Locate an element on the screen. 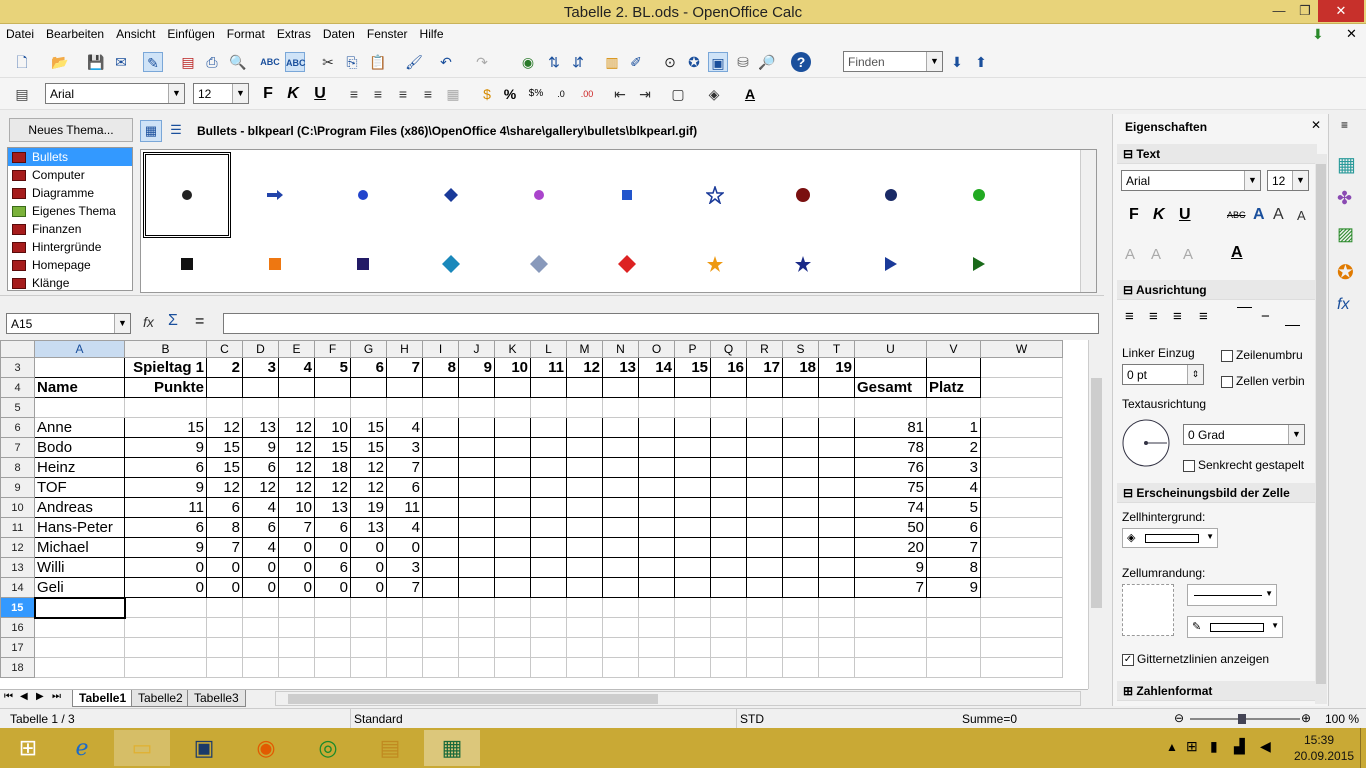 Image resolution: width=1366 pixels, height=768 pixels. cell-a7: Bodo is located at coordinates (79, 447).